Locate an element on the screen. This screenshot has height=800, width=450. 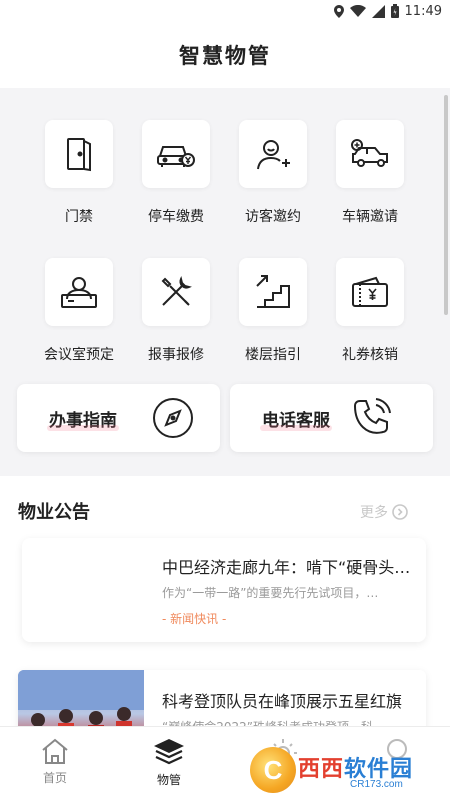
stairs-icon is located at coordinates (273, 291).